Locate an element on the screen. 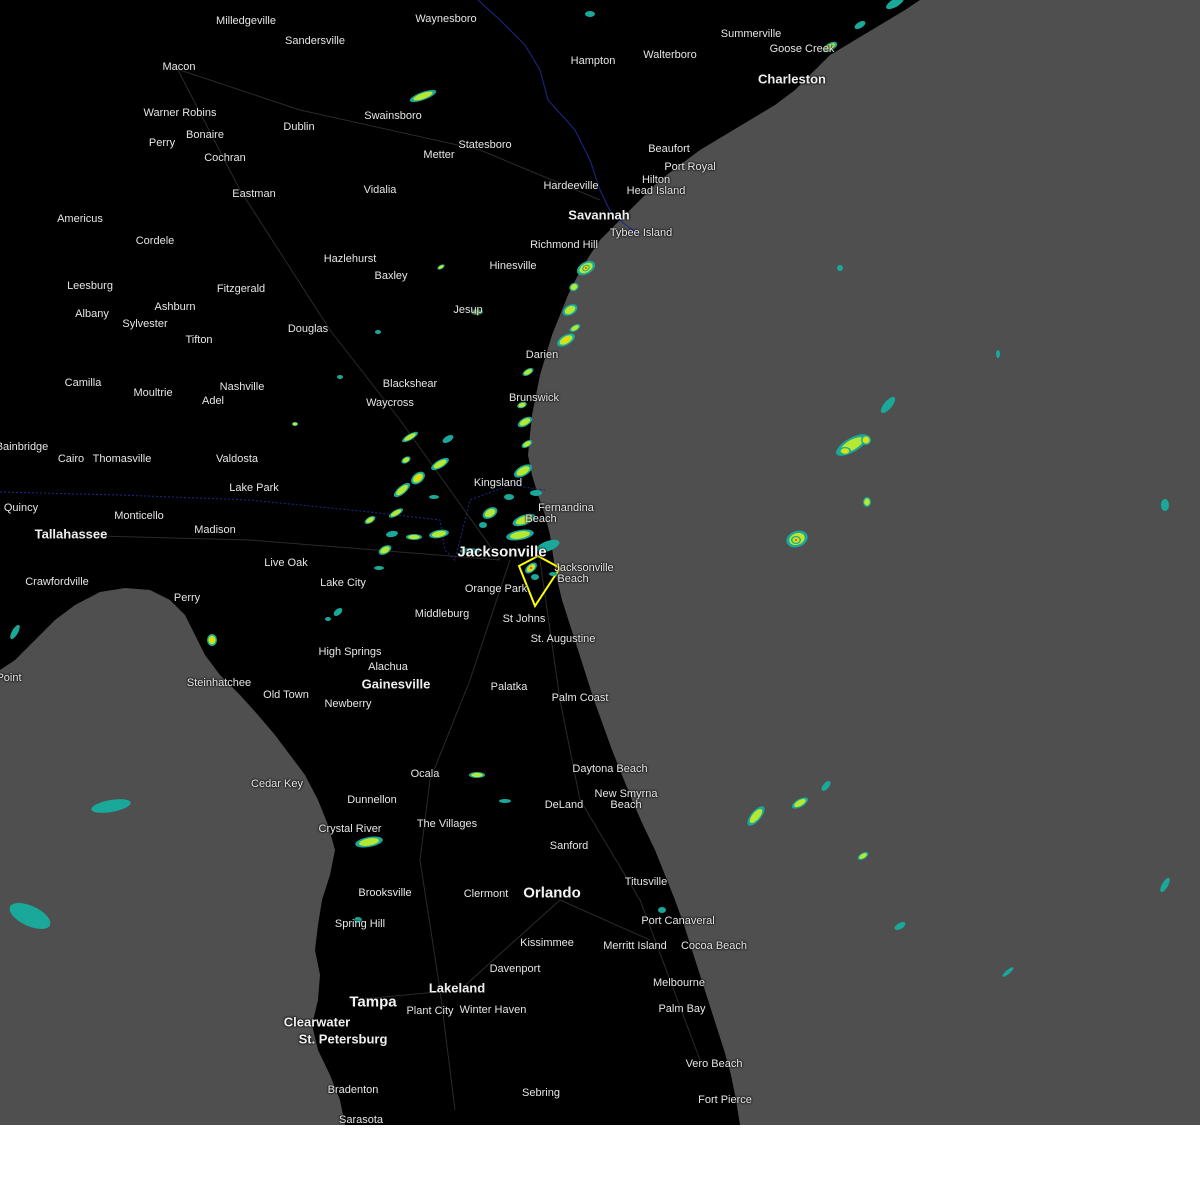 Image resolution: width=1200 pixels, height=1200 pixels. city-swainsboro: Swainsboro is located at coordinates (393, 116).